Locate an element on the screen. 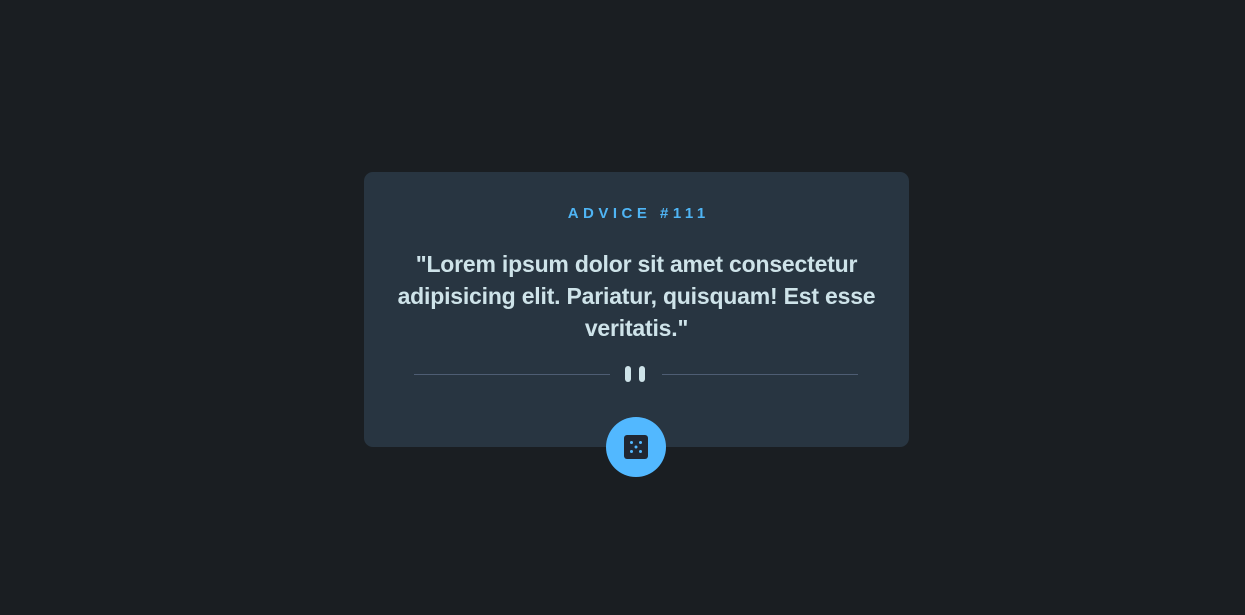 This screenshot has width=1245, height=615. new-advice-button is located at coordinates (636, 447).